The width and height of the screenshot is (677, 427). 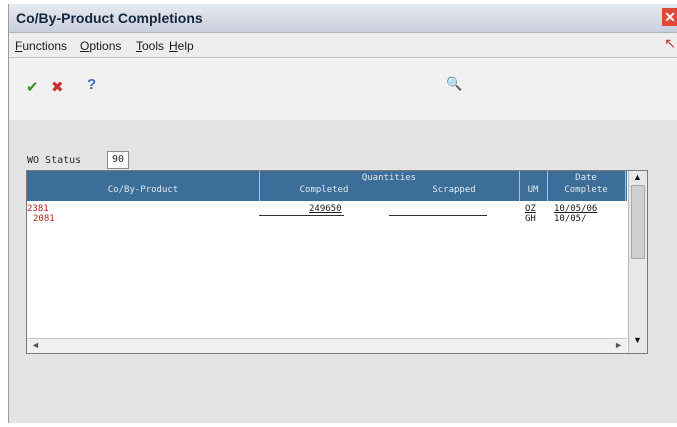 What do you see at coordinates (44, 219) in the screenshot?
I see `row2-product: 2081` at bounding box center [44, 219].